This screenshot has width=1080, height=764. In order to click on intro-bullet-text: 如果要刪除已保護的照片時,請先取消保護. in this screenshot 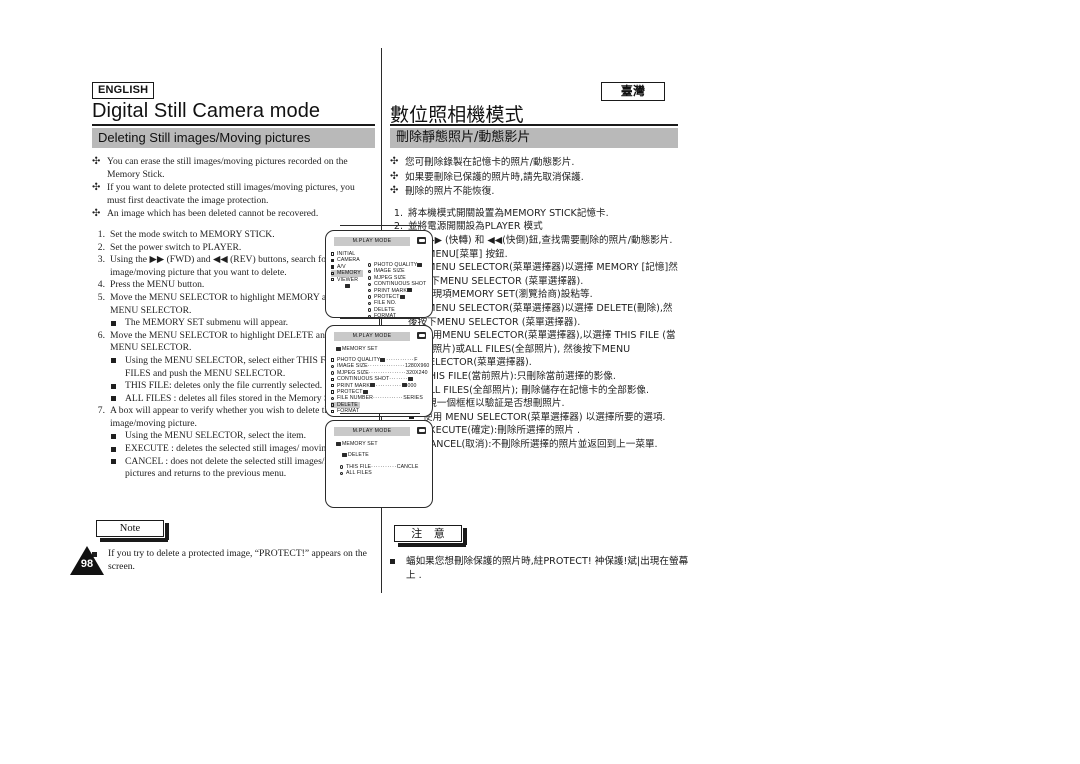, I will do `click(494, 177)`.